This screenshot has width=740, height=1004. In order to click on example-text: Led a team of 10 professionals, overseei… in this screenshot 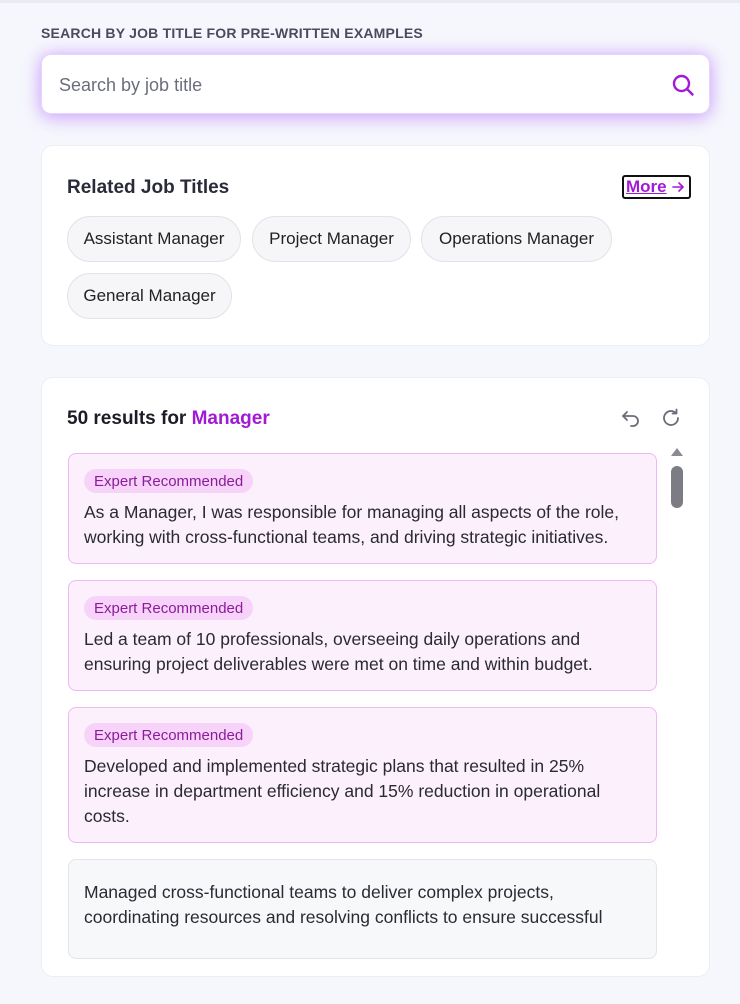, I will do `click(338, 651)`.